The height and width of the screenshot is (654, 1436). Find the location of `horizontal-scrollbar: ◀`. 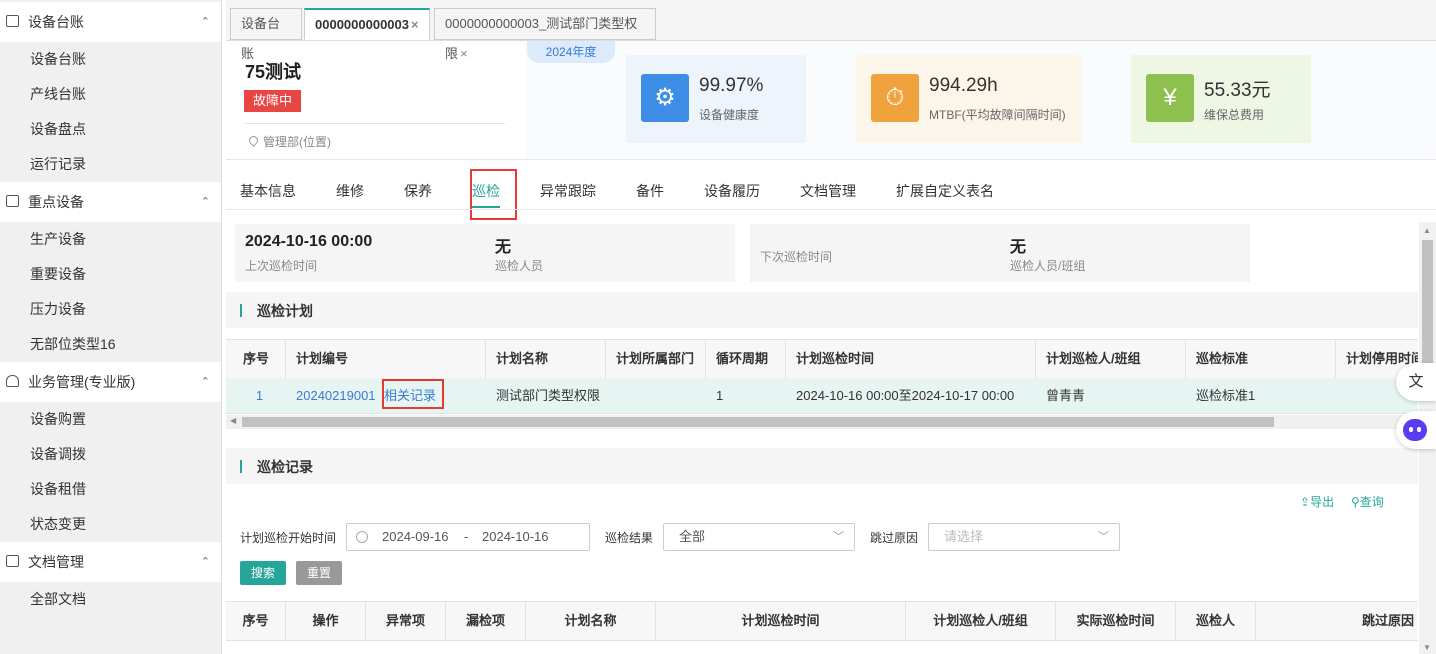

horizontal-scrollbar: ◀ is located at coordinates (822, 422).